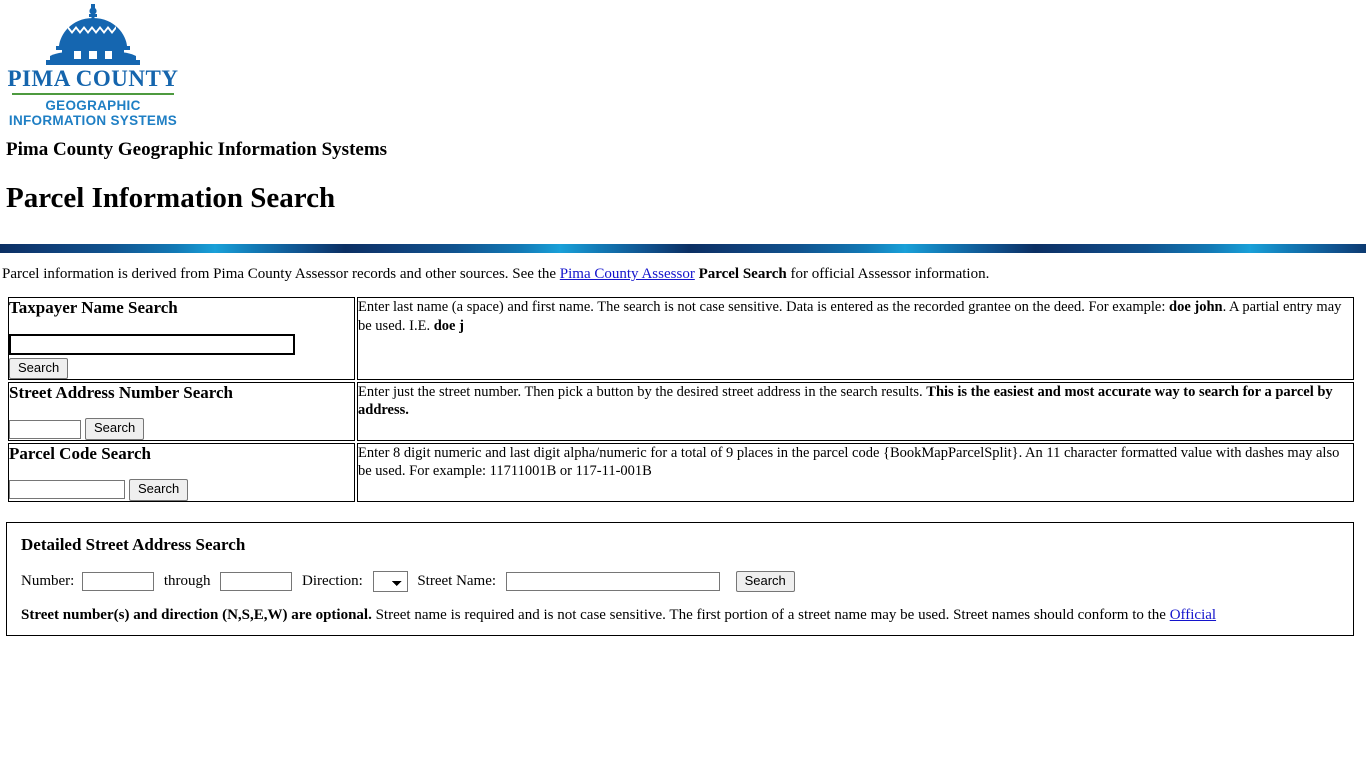  What do you see at coordinates (80, 453) in the screenshot?
I see `parcel-code-search-title: Parcel Code Search` at bounding box center [80, 453].